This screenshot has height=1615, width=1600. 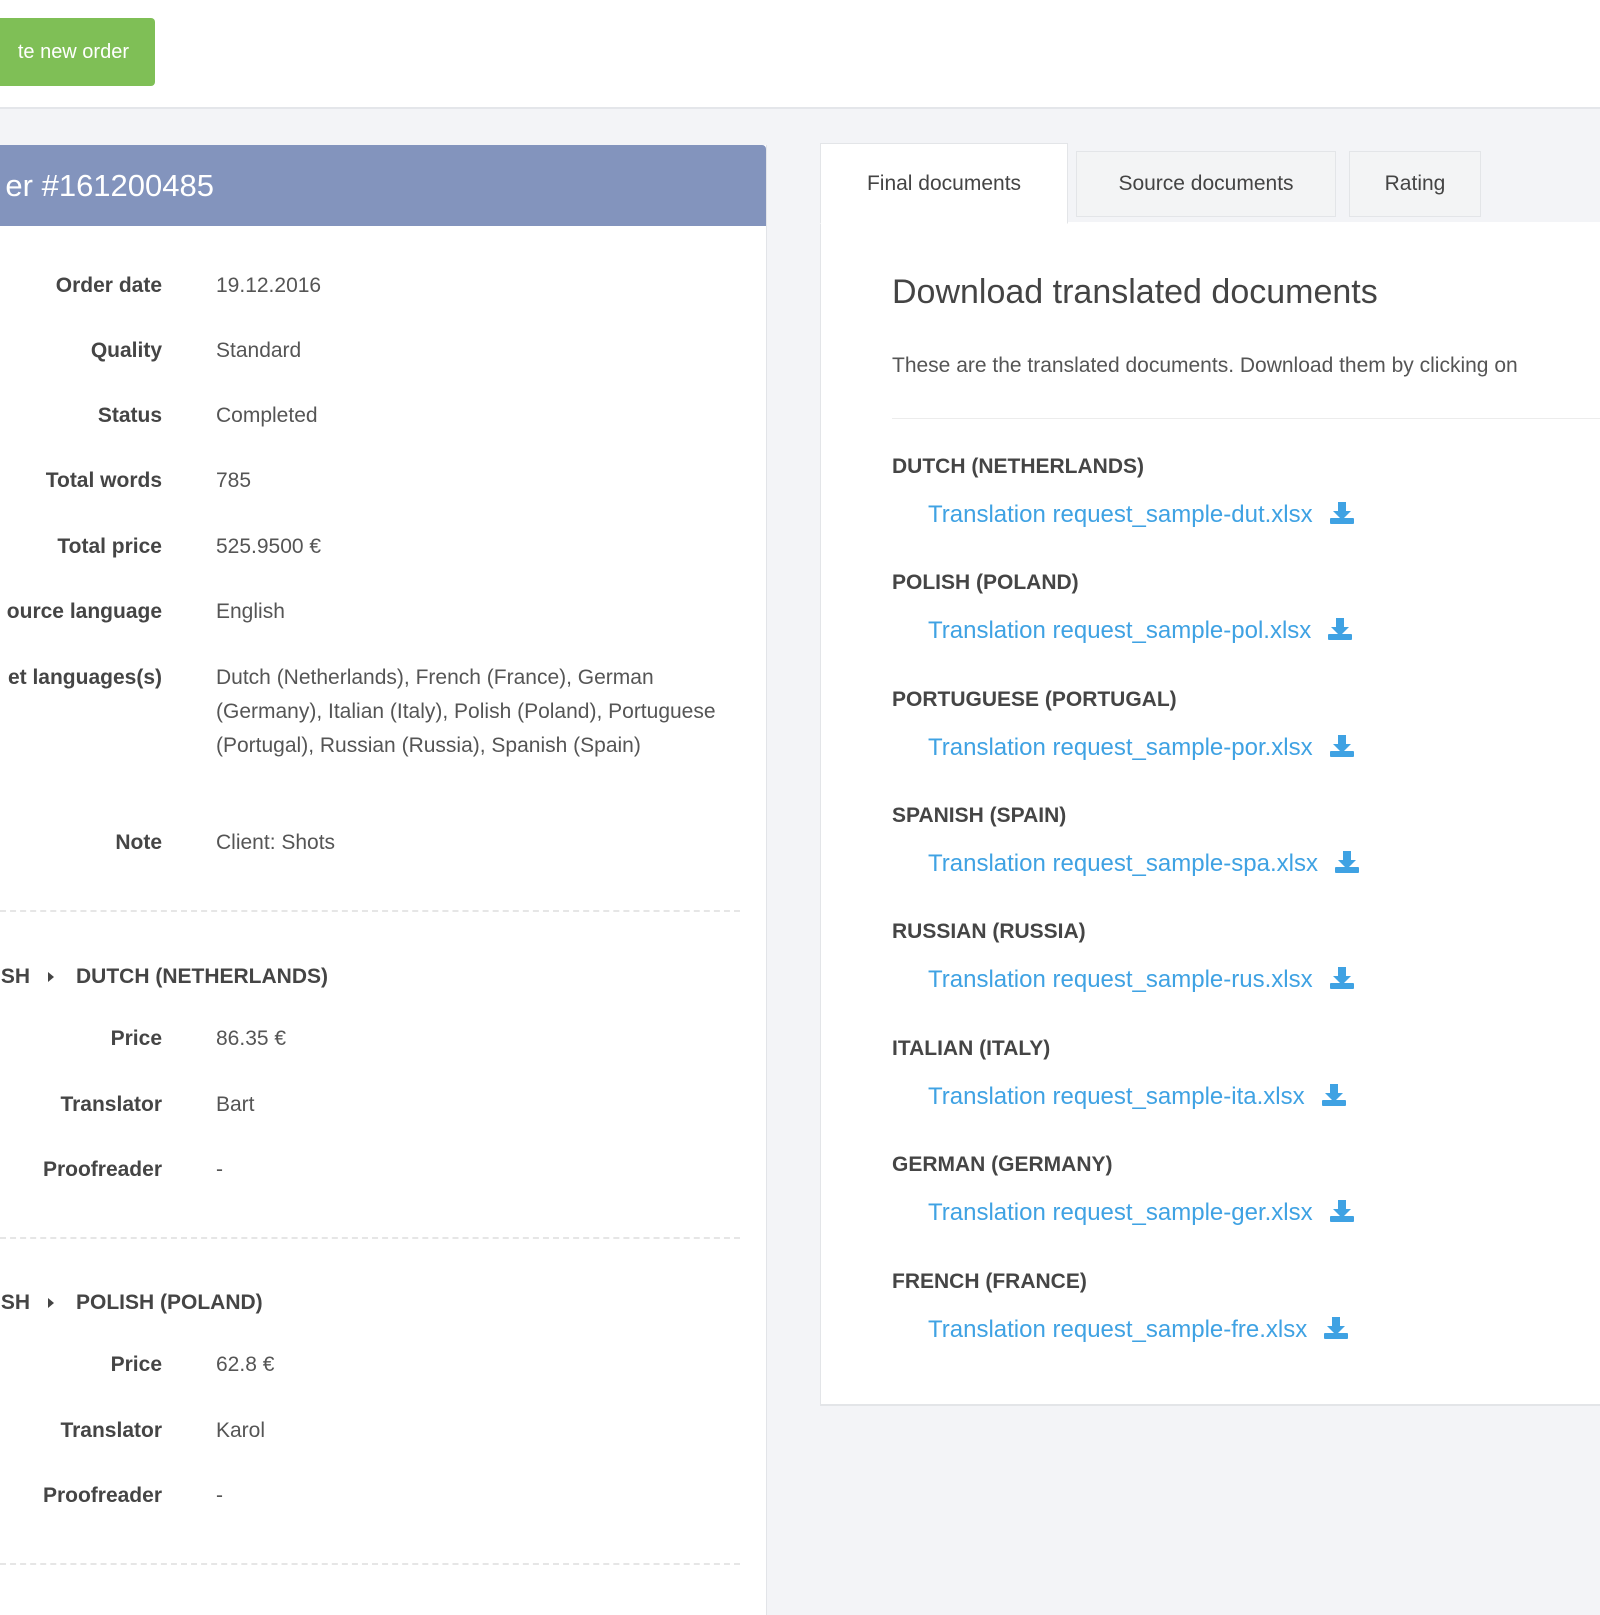 What do you see at coordinates (1120, 979) in the screenshot?
I see `document-filename: Translation request_sample-rus.xlsx` at bounding box center [1120, 979].